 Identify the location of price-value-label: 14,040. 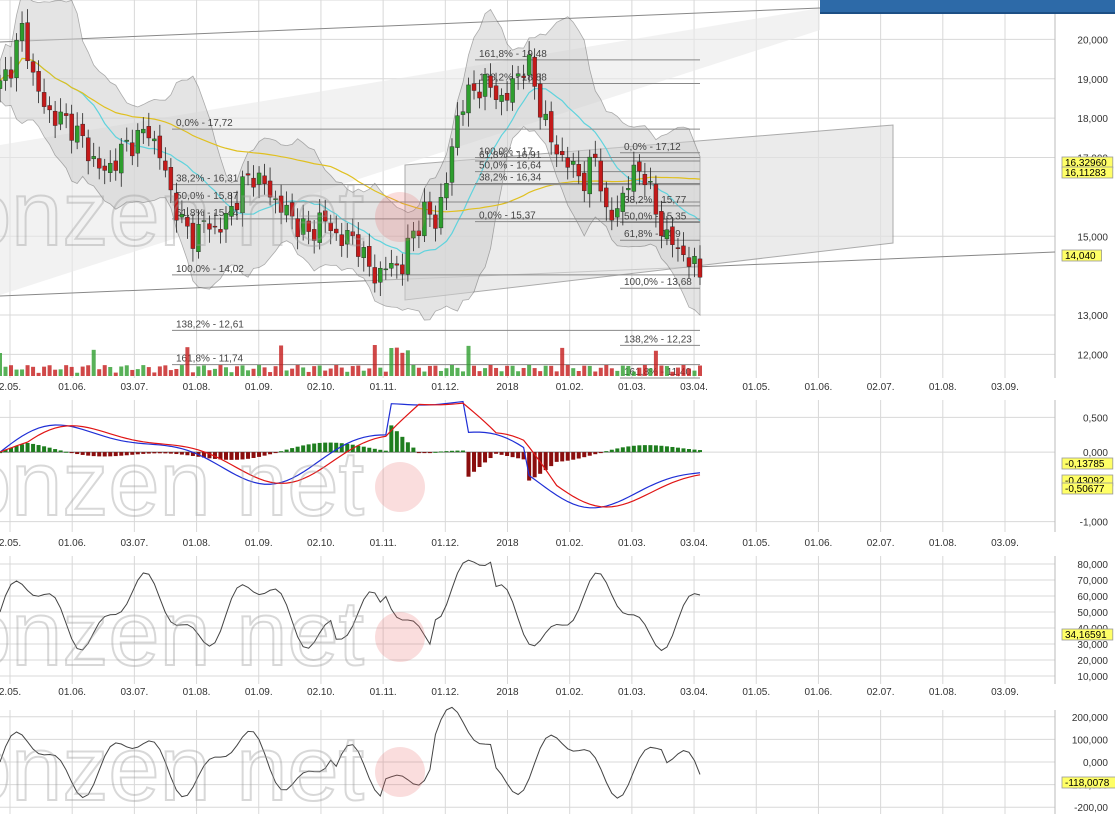
(1080, 256).